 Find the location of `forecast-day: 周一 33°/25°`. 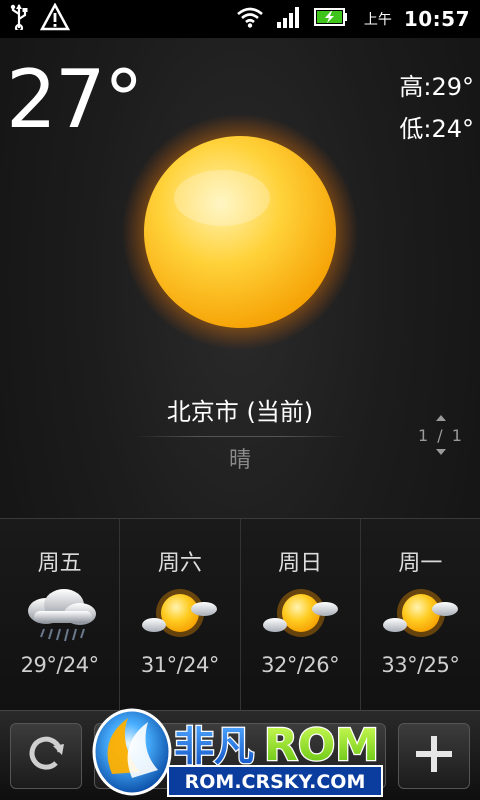

forecast-day: 周一 33°/25° is located at coordinates (420, 615).